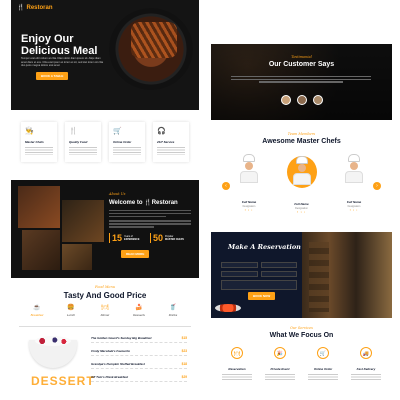 The width and height of the screenshot is (400, 400). I want to click on tab-dinner: 🍽 Dinner, so click(105, 310).